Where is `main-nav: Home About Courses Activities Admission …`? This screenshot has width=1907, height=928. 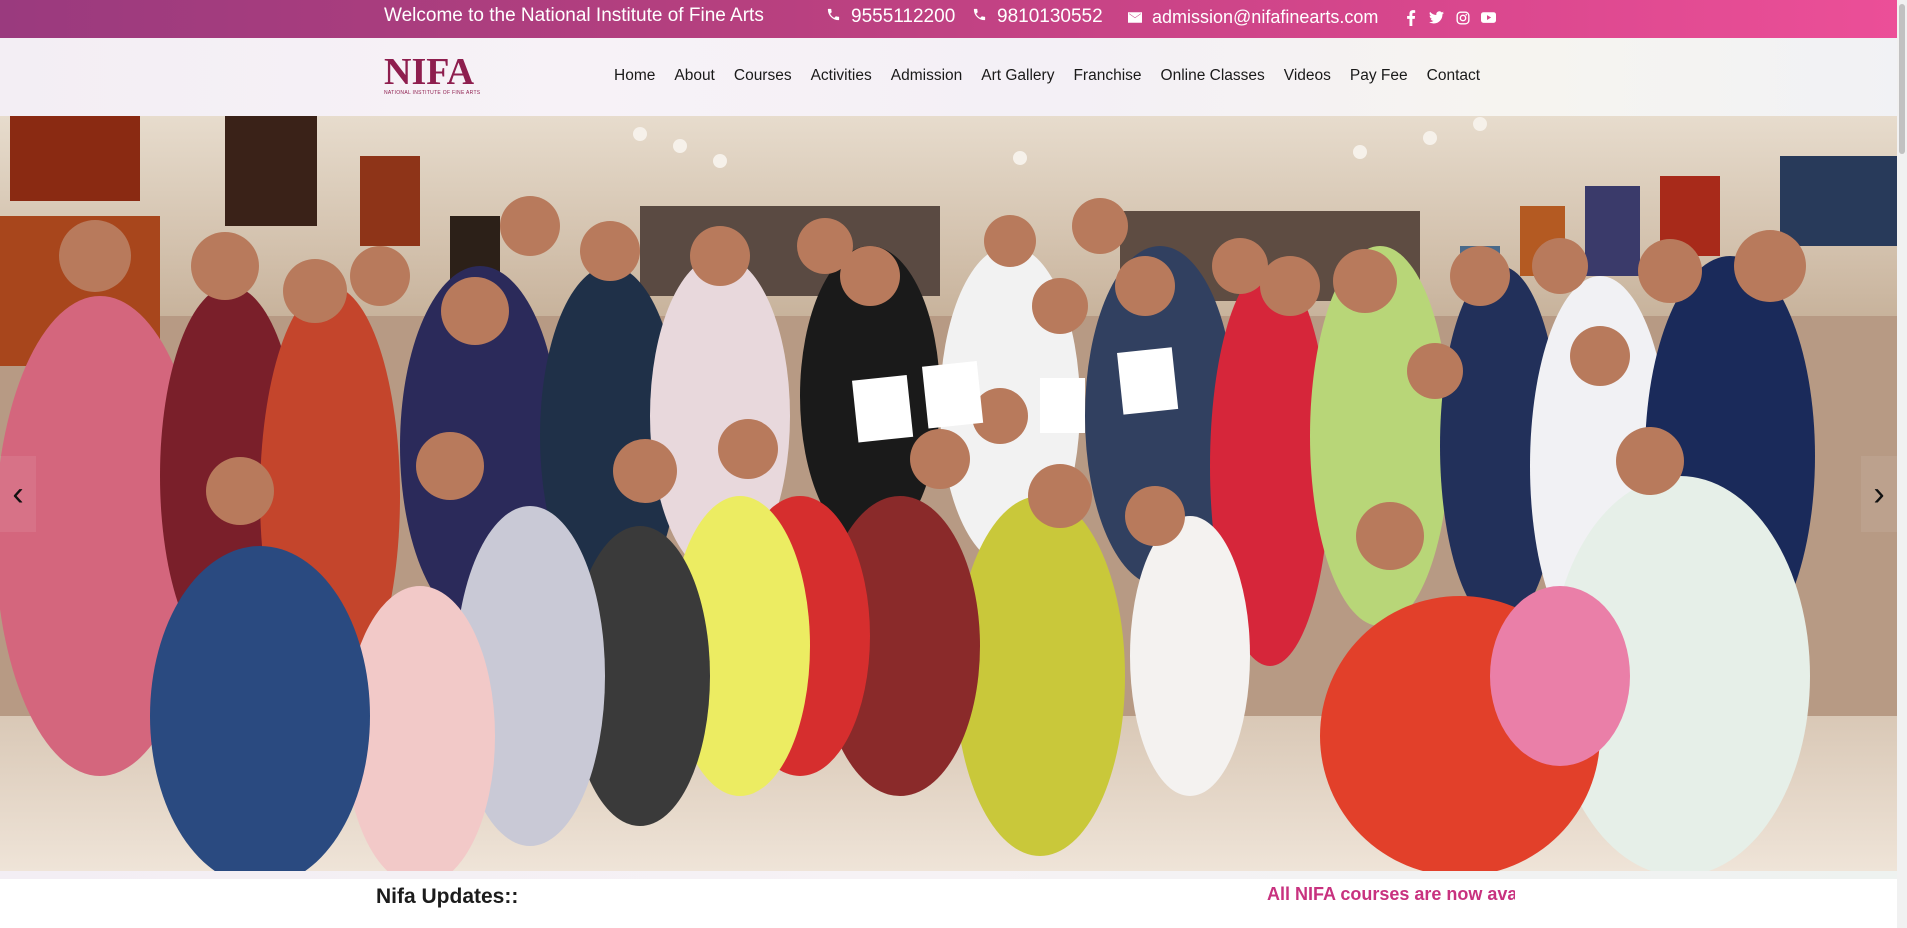 main-nav: Home About Courses Activities Admission … is located at coordinates (1047, 76).